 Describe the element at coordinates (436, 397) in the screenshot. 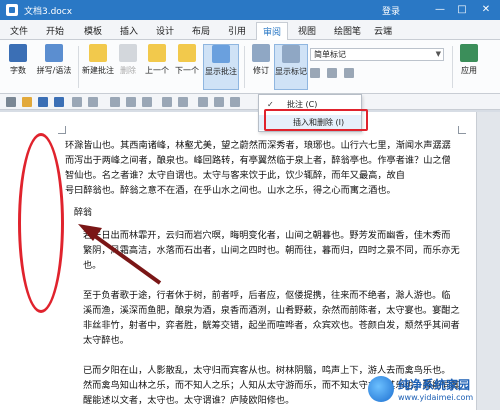

I see `watermark-url: www.yidaimei.com` at that location.